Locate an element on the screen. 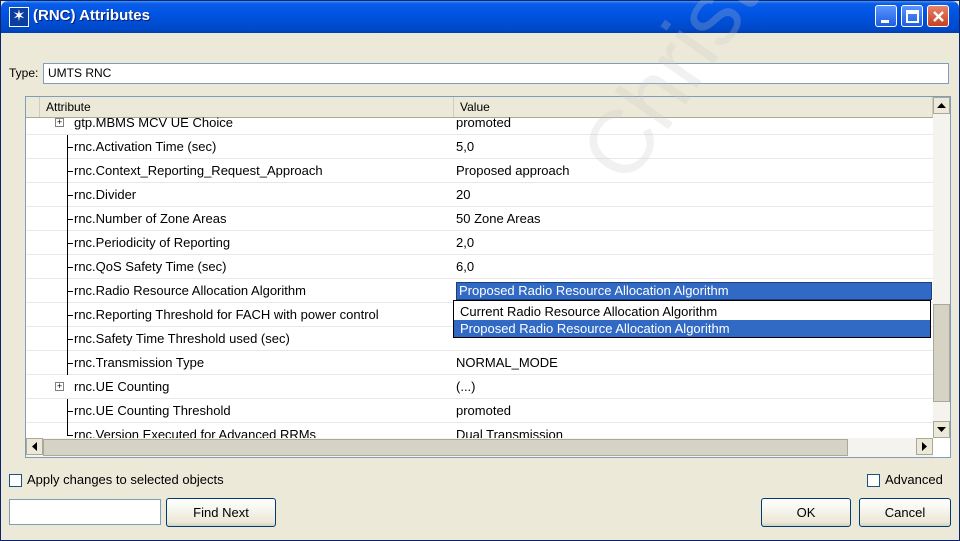 This screenshot has width=960, height=541. scroll-right-button is located at coordinates (924, 446).